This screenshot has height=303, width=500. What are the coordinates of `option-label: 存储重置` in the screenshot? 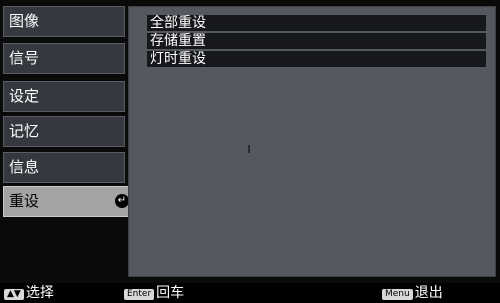 It's located at (178, 41).